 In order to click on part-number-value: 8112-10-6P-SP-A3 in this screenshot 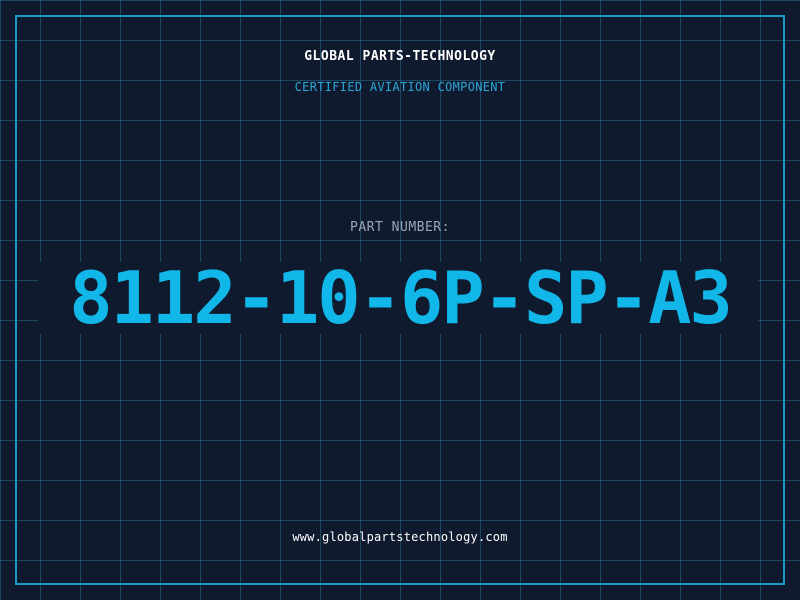, I will do `click(401, 298)`.